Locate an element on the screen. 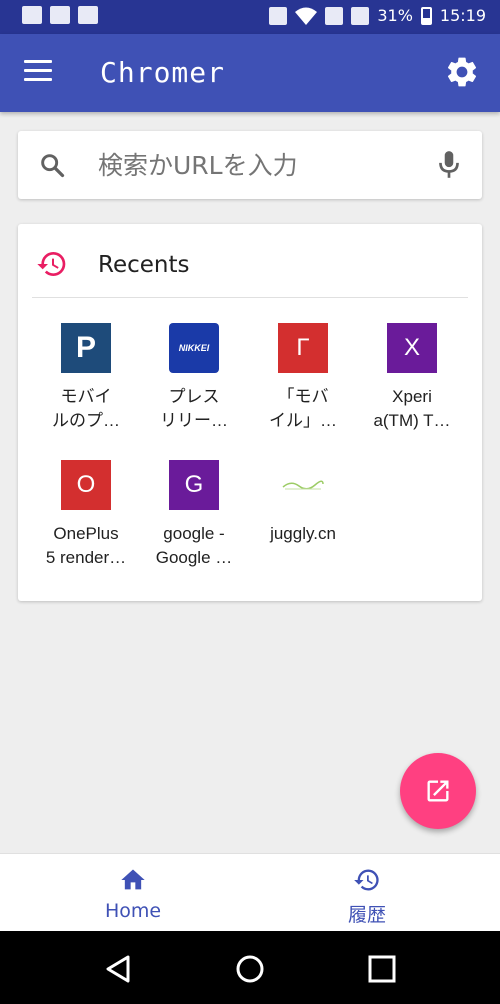  nav-history: 履歴 is located at coordinates (367, 893).